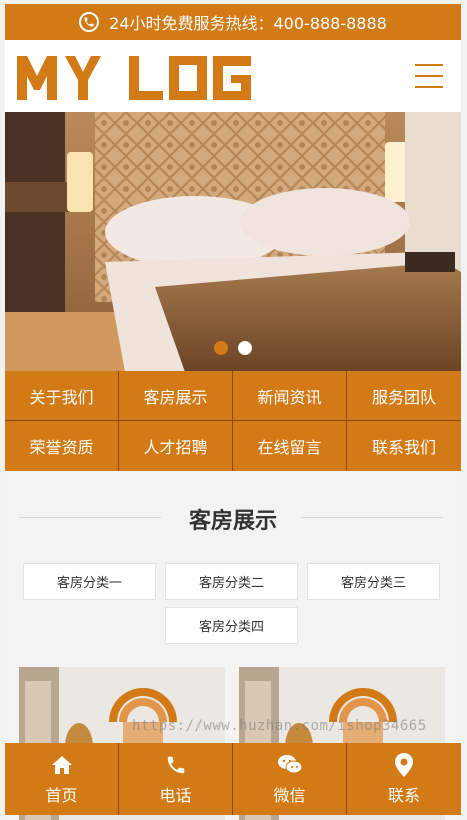 The width and height of the screenshot is (467, 820). Describe the element at coordinates (176, 396) in the screenshot. I see `nav-rooms: 客房展示` at that location.